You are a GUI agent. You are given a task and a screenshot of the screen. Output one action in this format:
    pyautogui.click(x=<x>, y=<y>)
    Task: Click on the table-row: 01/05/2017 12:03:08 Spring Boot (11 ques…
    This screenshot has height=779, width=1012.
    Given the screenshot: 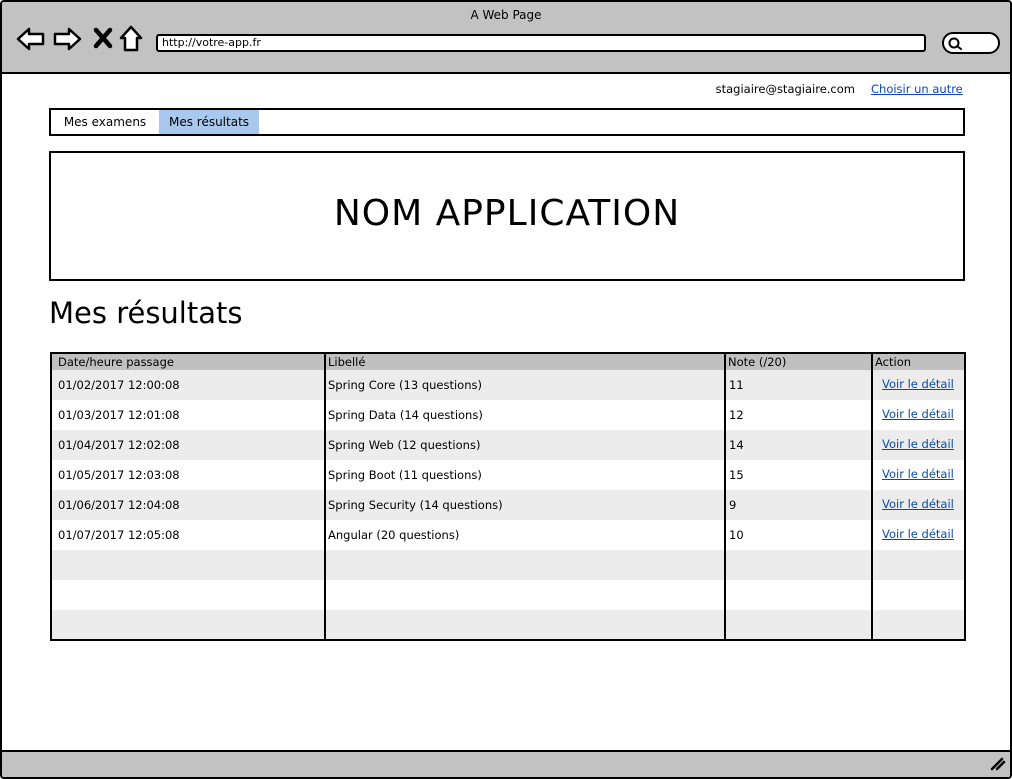 What is the action you would take?
    pyautogui.click(x=508, y=475)
    